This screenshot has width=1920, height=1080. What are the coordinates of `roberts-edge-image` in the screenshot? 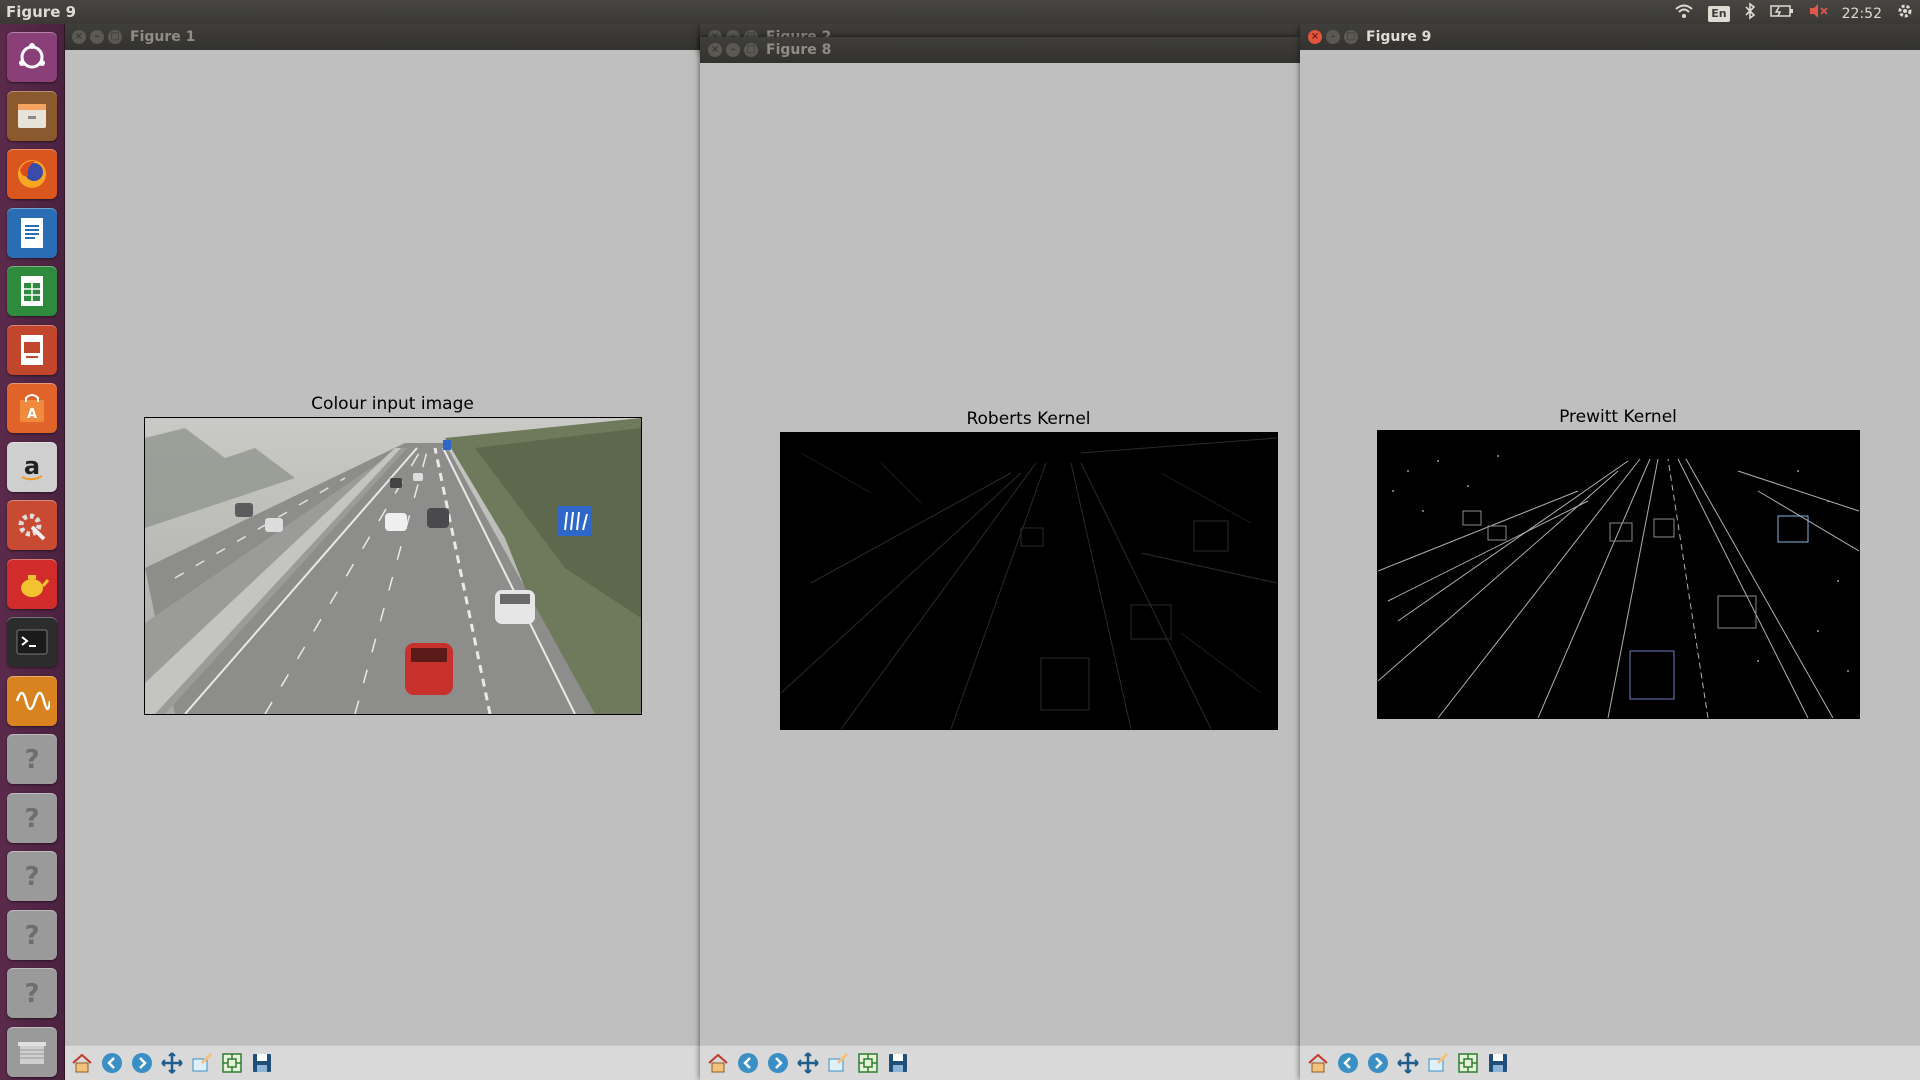 It's located at (1029, 581).